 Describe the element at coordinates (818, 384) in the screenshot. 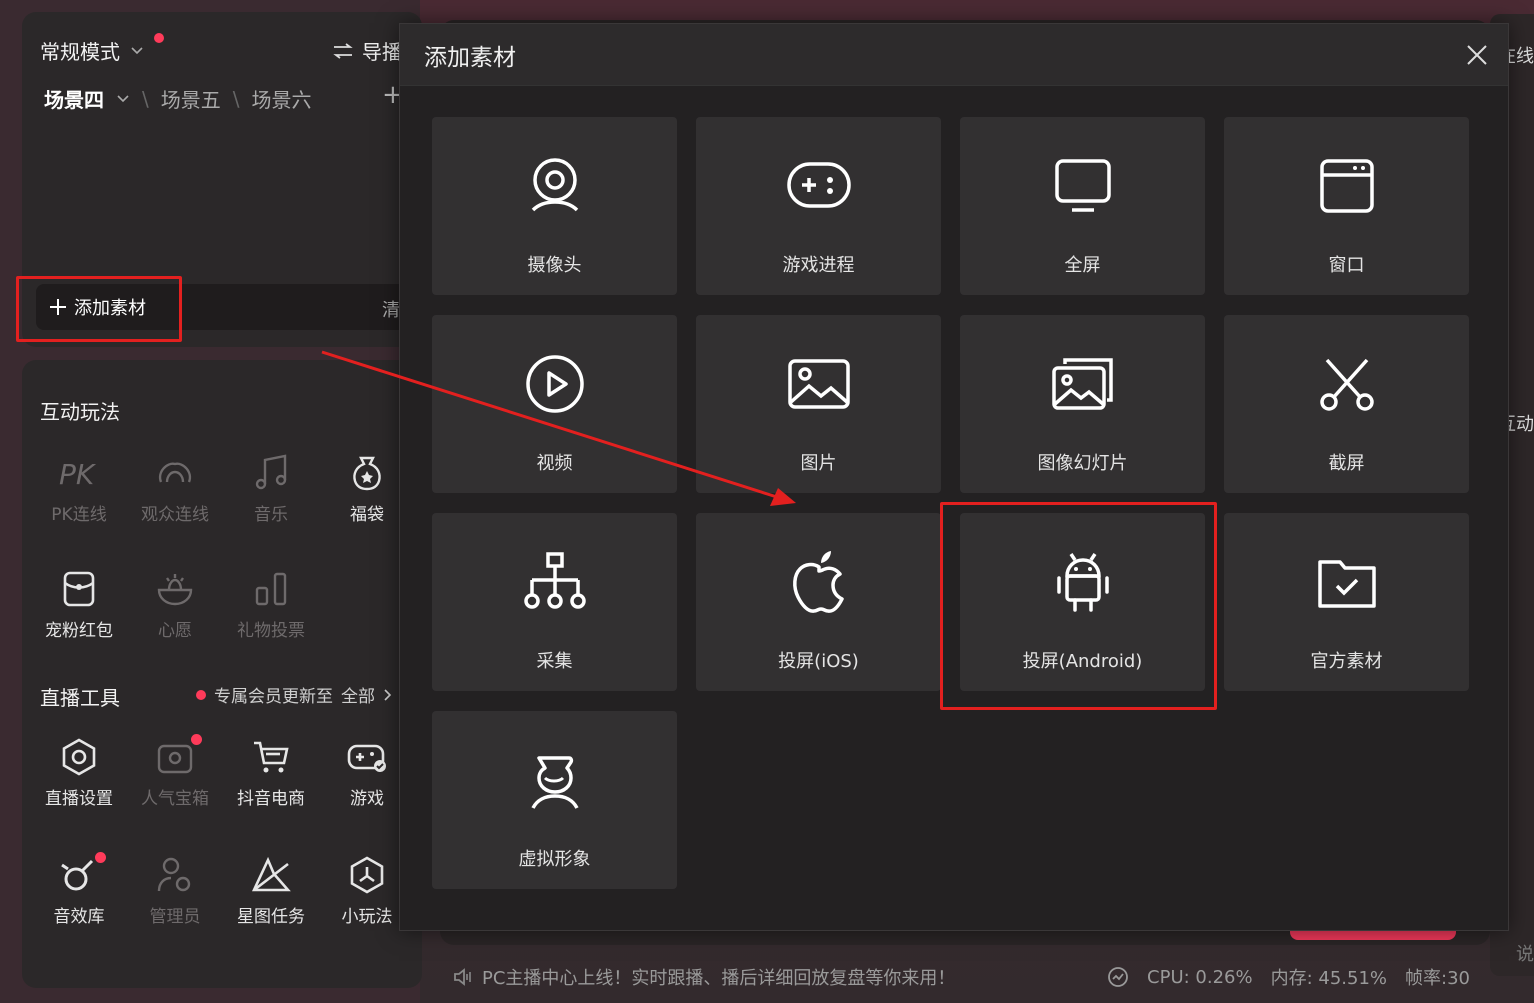

I see `image-icon` at that location.